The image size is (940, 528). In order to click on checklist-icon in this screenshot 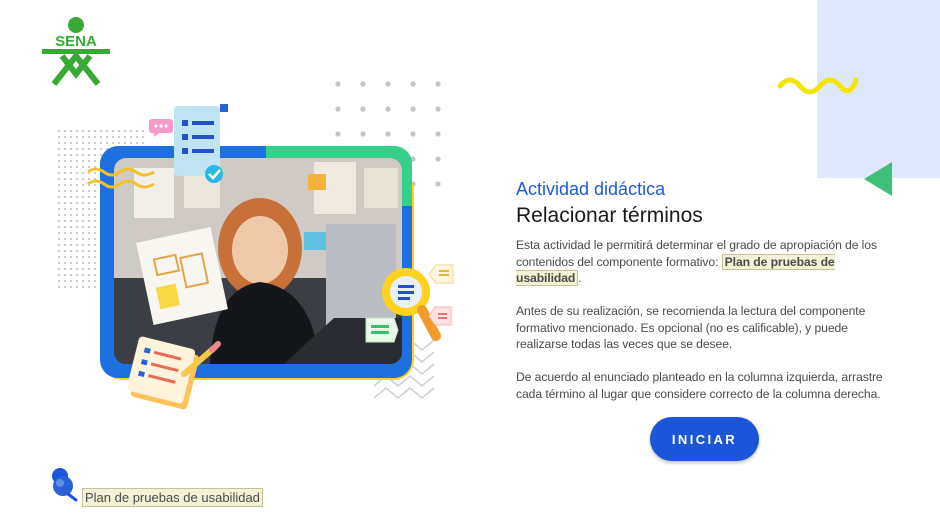, I will do `click(201, 143)`.